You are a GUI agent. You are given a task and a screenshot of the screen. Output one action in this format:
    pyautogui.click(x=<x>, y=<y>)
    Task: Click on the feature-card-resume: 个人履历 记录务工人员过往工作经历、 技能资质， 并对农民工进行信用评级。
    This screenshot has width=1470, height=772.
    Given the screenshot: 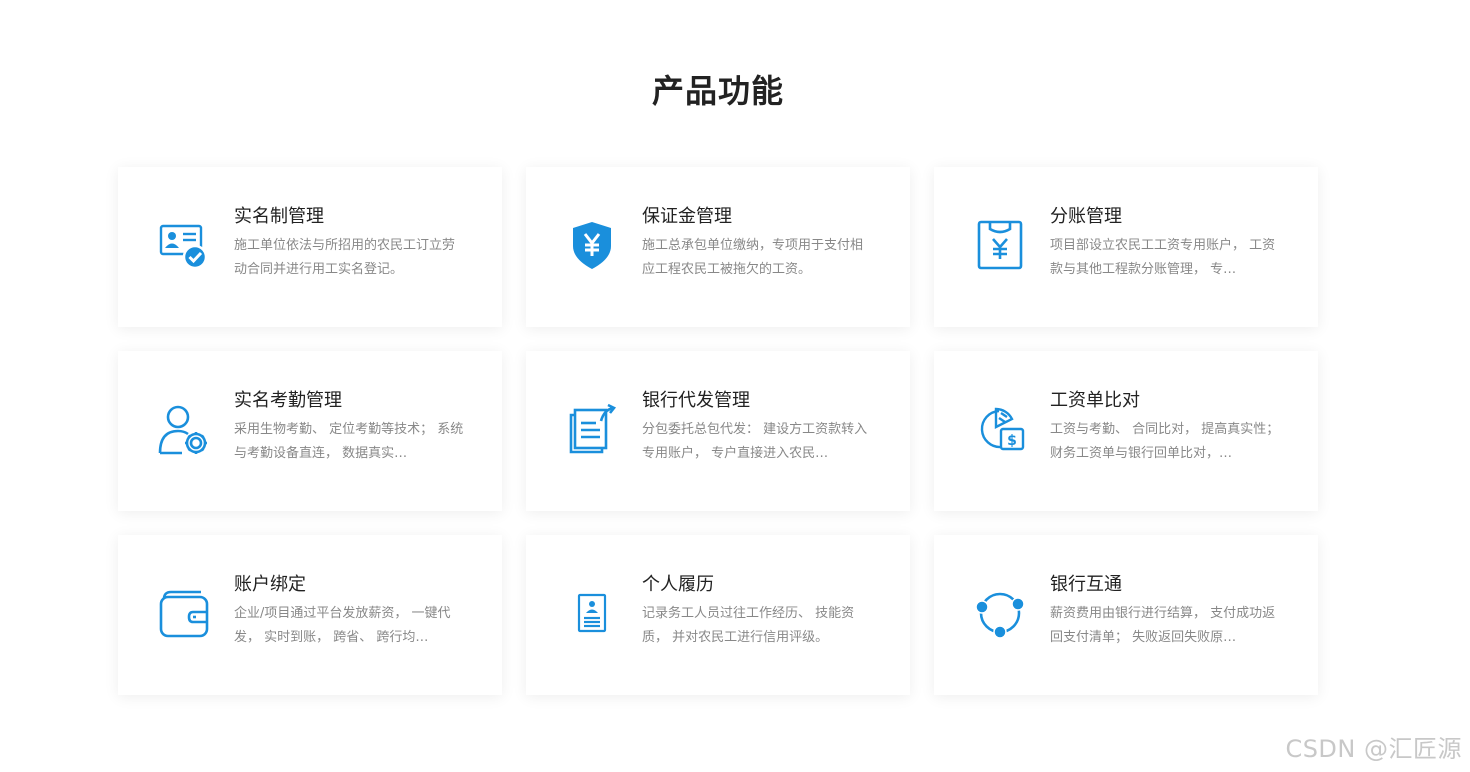 What is the action you would take?
    pyautogui.click(x=718, y=615)
    